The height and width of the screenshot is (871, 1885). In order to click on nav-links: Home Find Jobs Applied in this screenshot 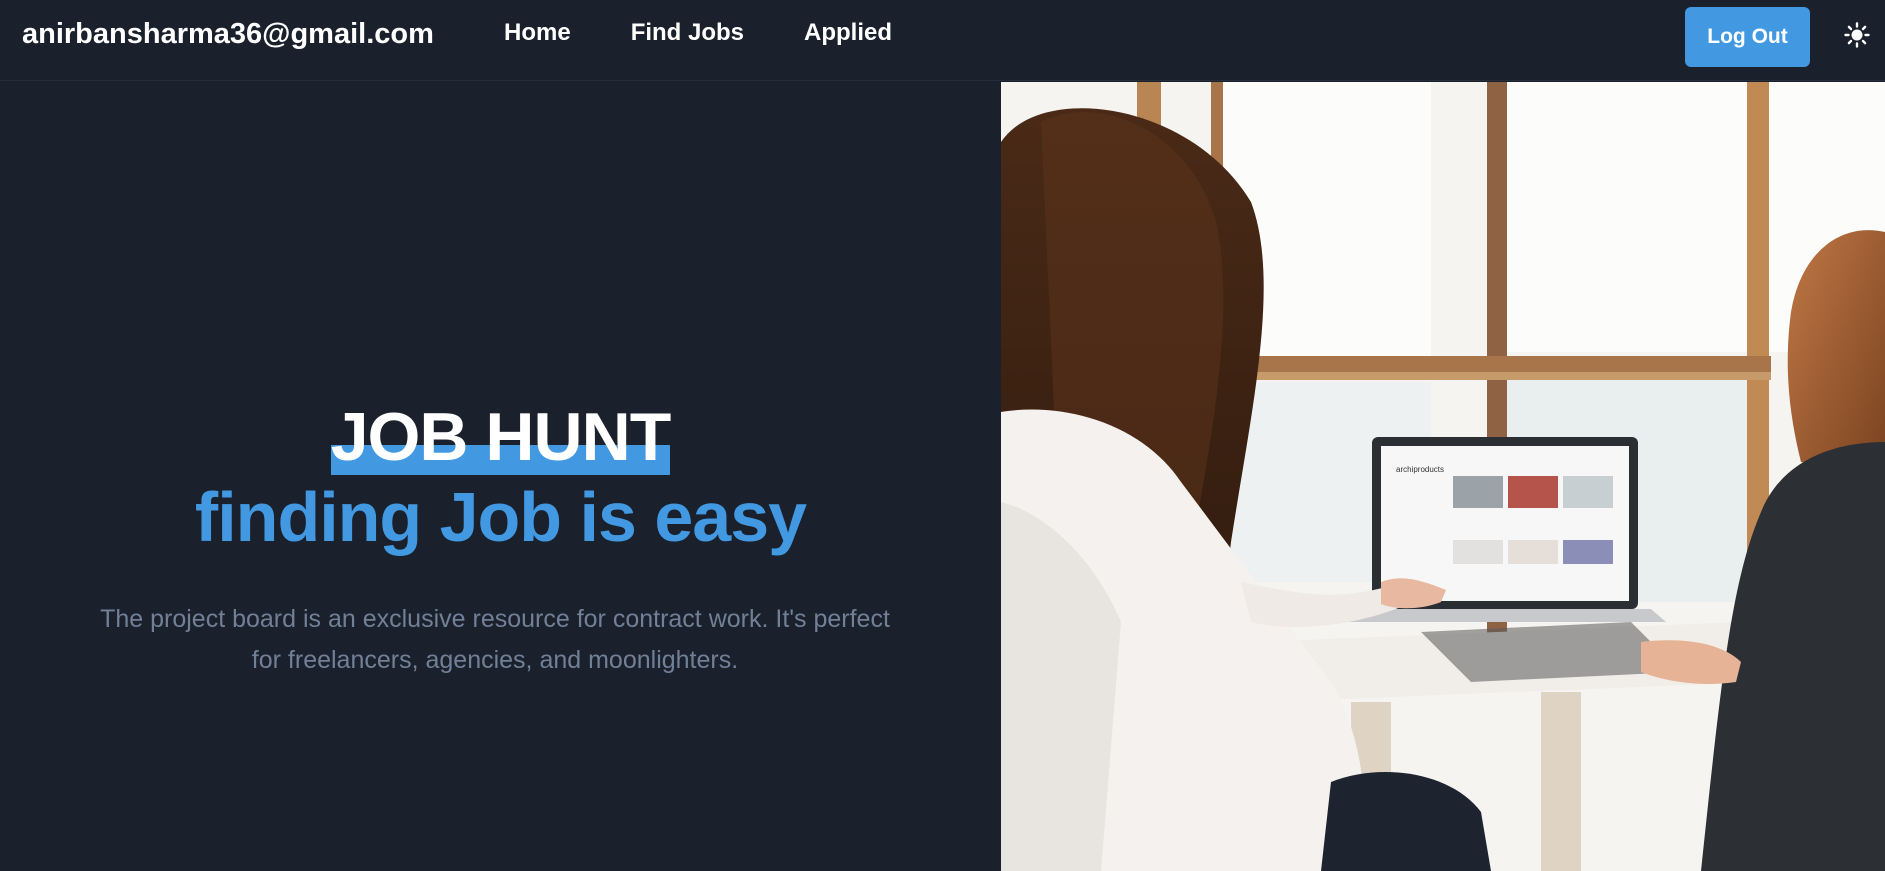, I will do `click(698, 33)`.